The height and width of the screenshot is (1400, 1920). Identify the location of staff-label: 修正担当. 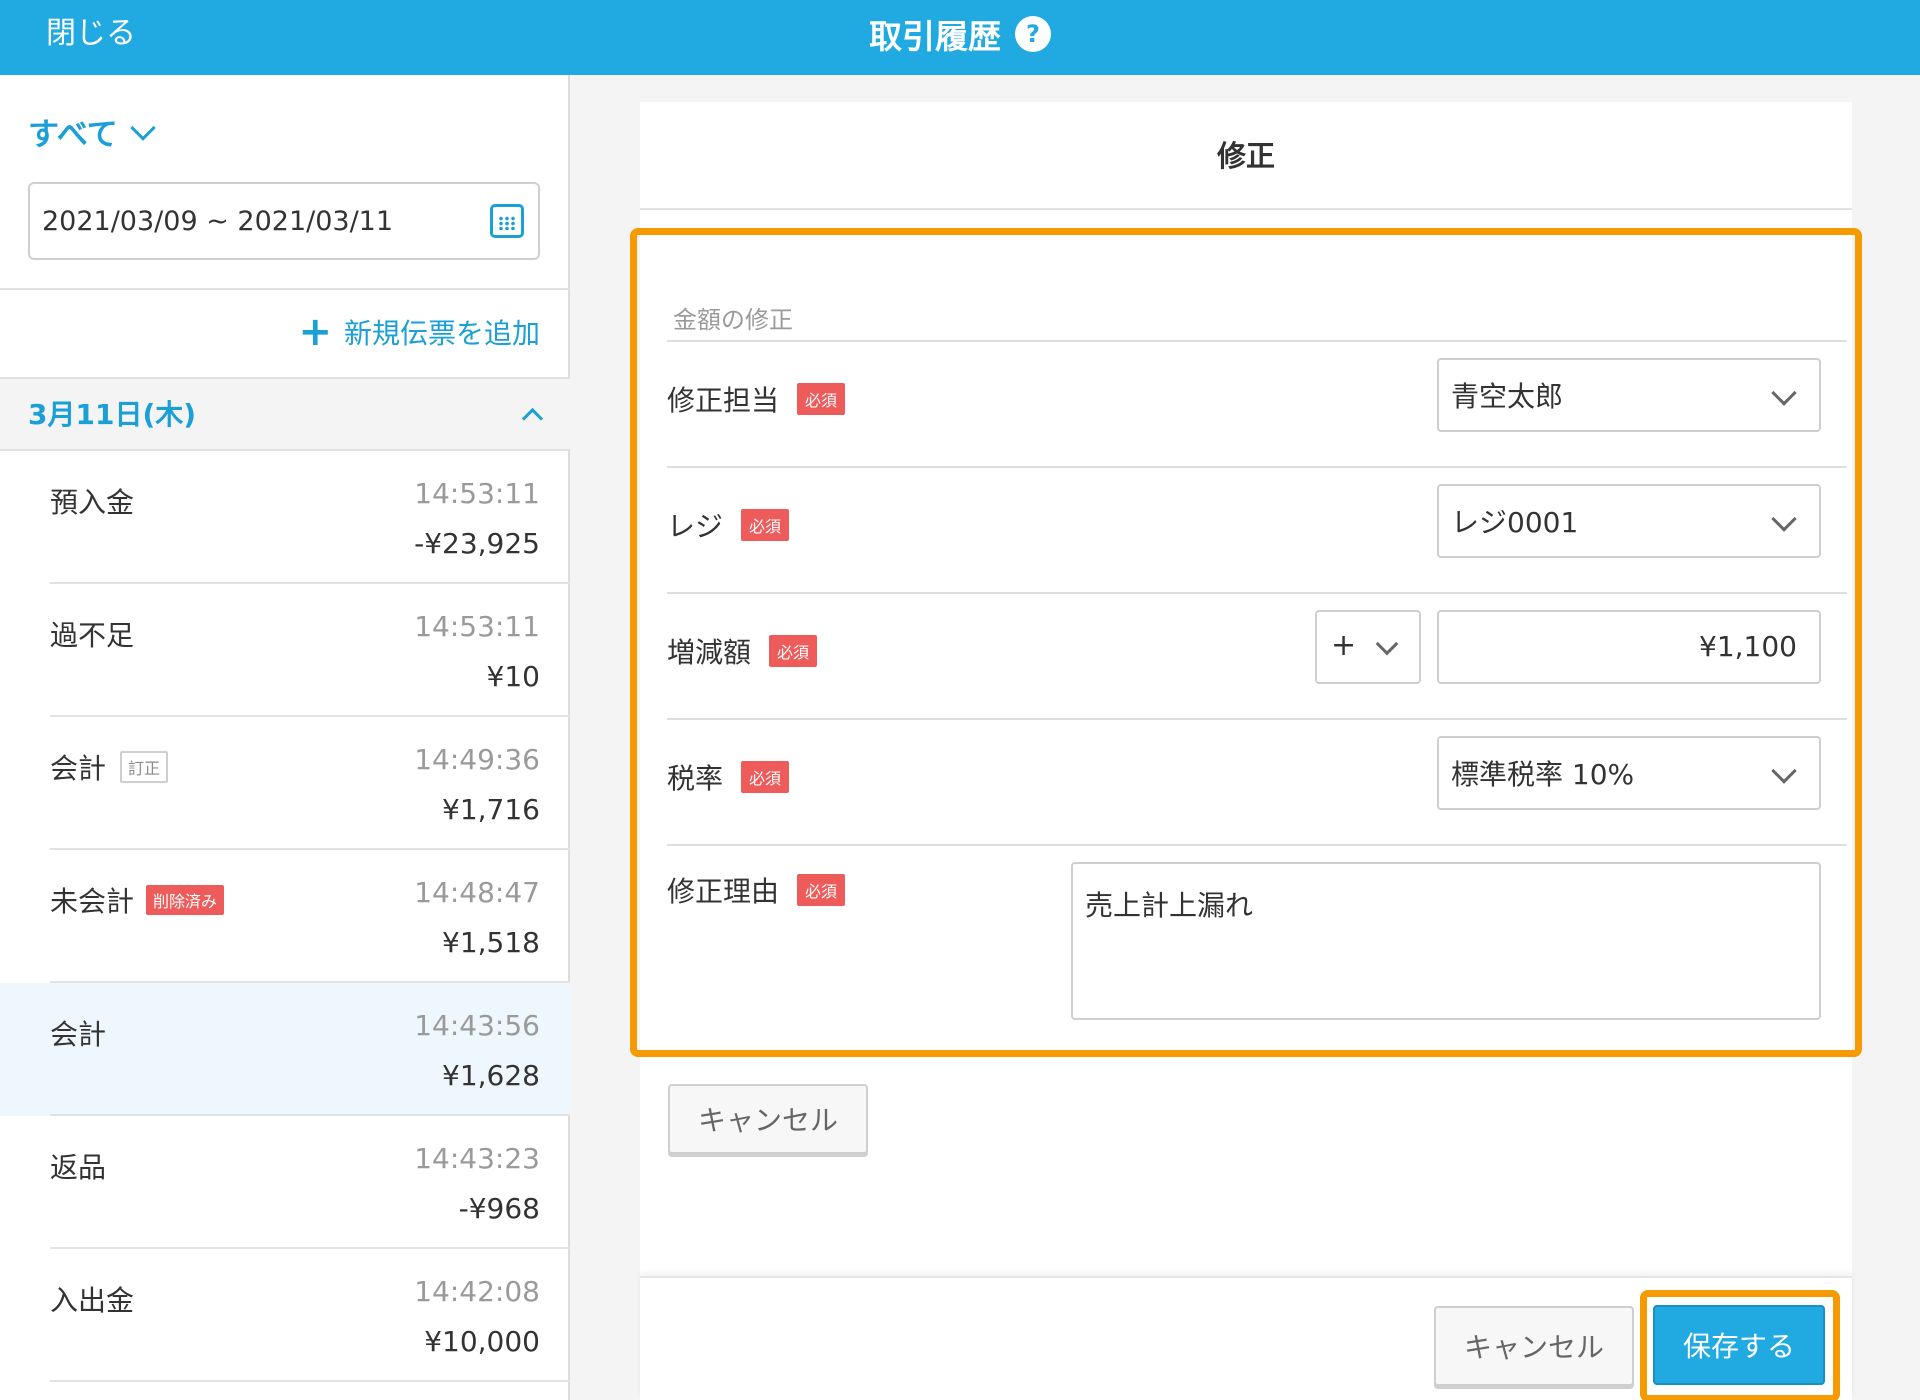
(723, 400).